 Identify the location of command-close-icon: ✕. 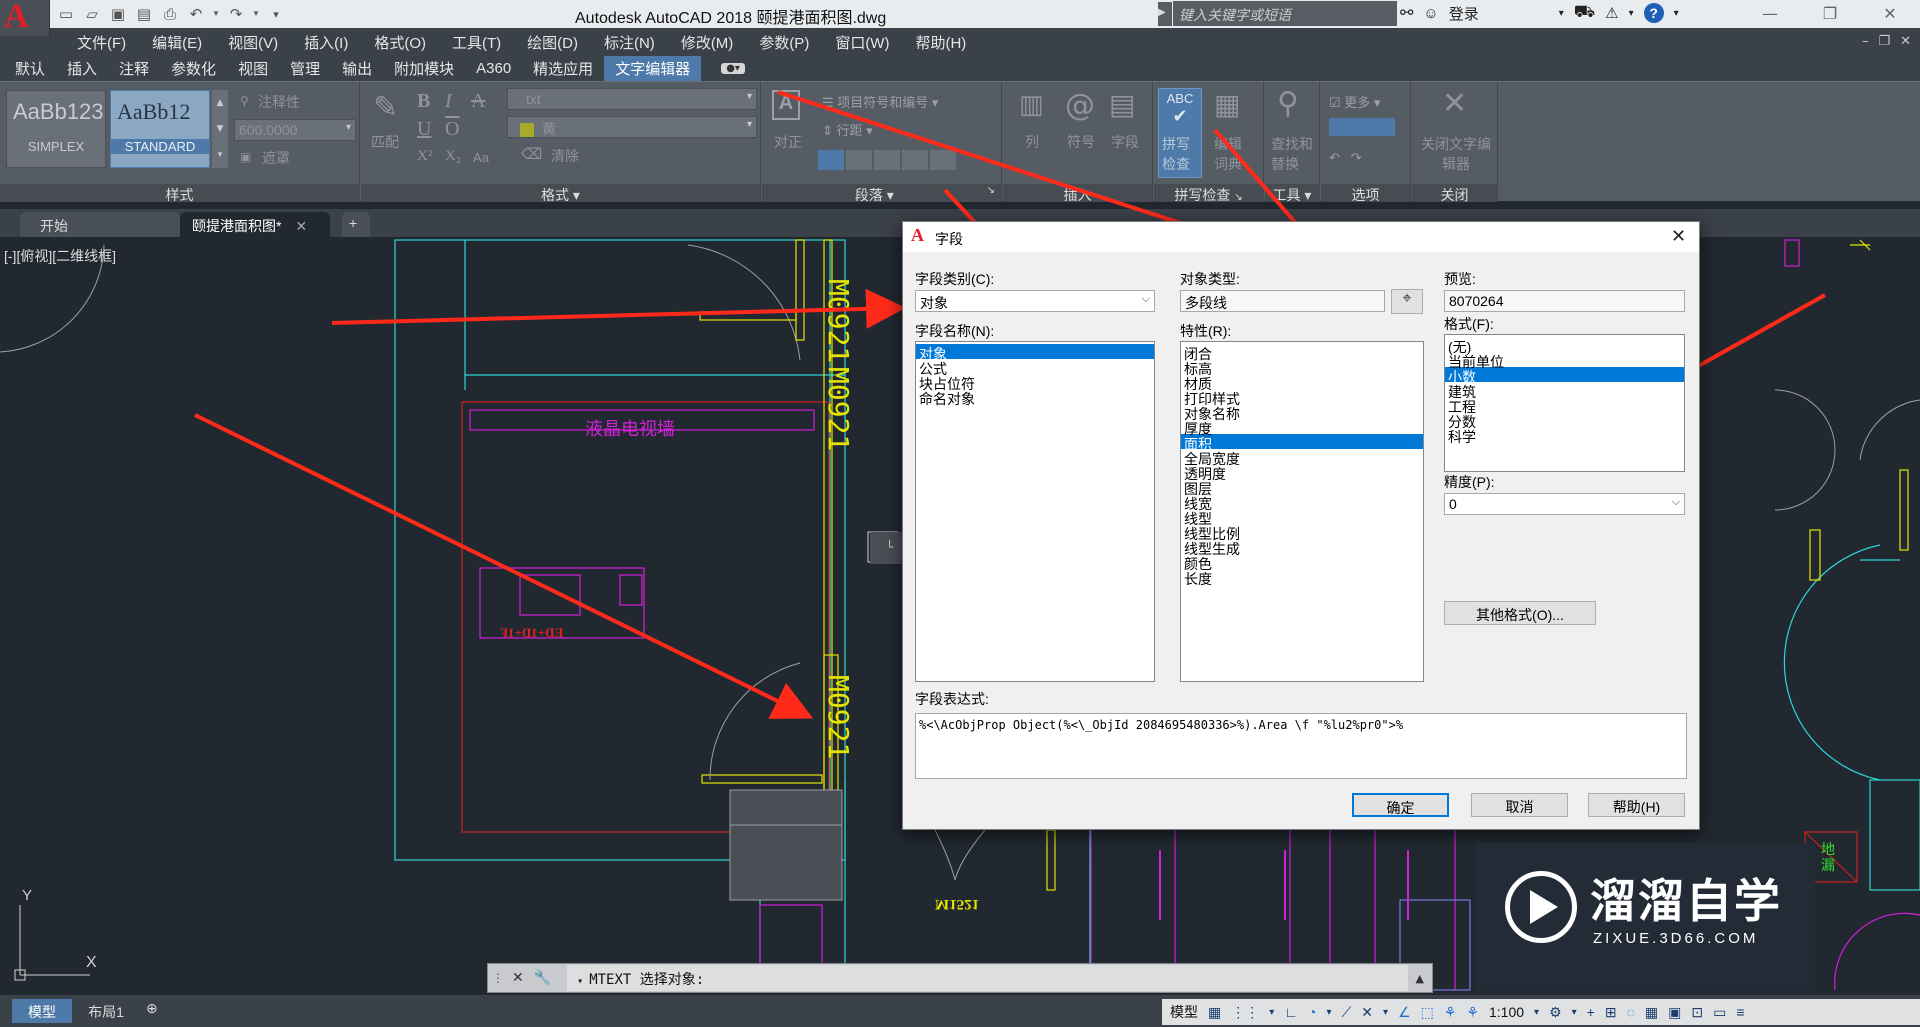
(518, 978).